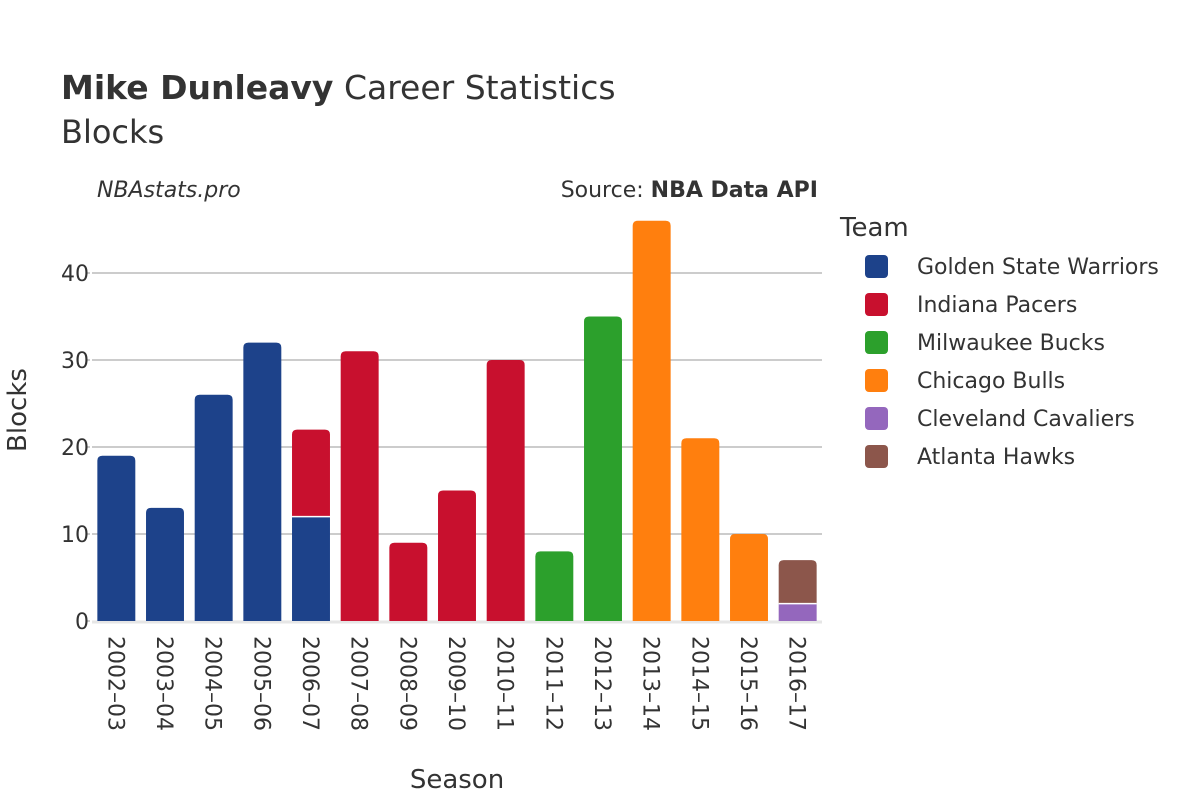 The image size is (1200, 800). What do you see at coordinates (554, 586) in the screenshot?
I see `bar-milwaukee-bucks-2011–12` at bounding box center [554, 586].